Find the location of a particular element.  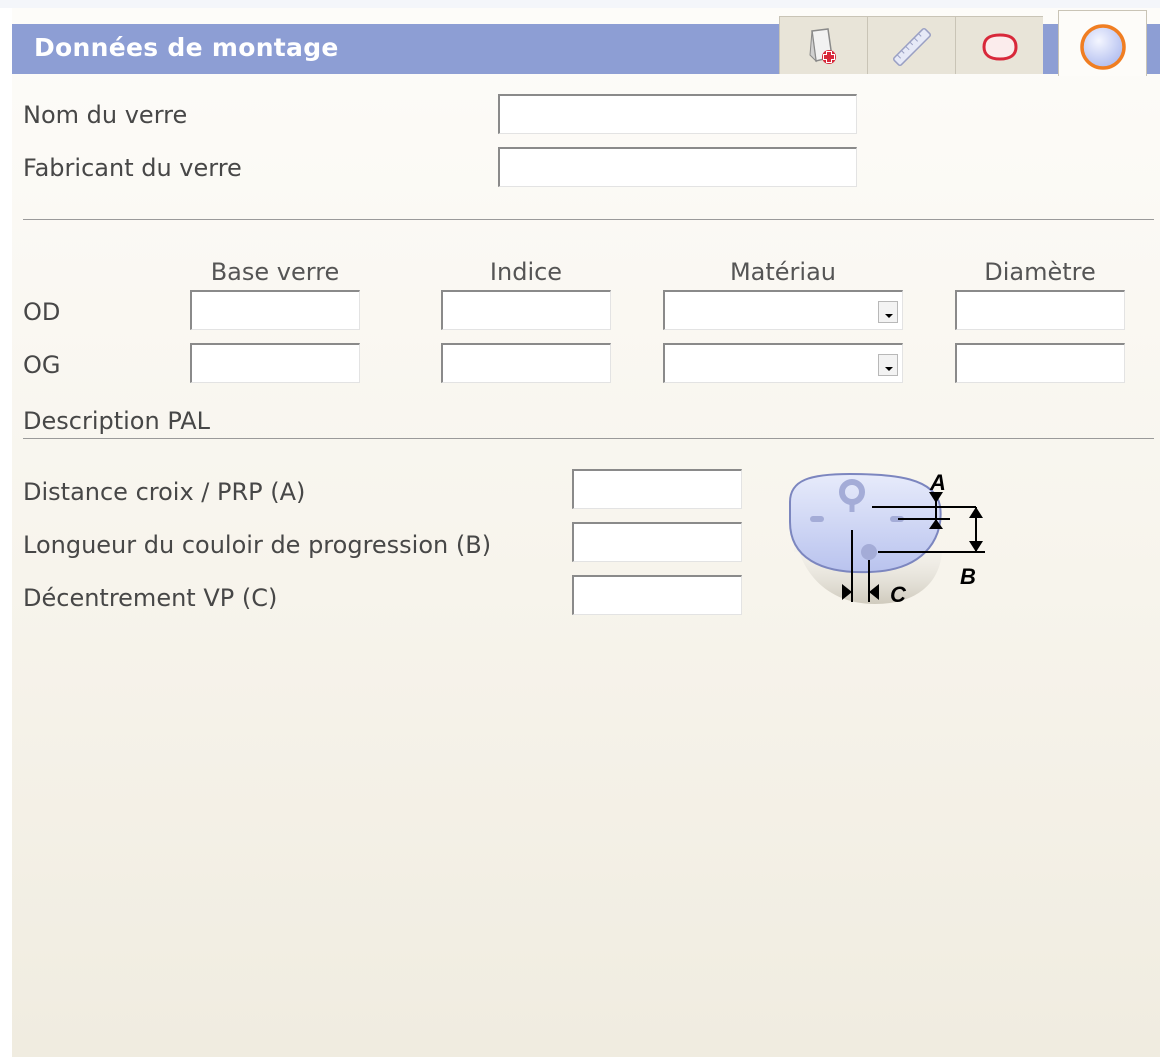

frame-add-icon is located at coordinates (822, 46).